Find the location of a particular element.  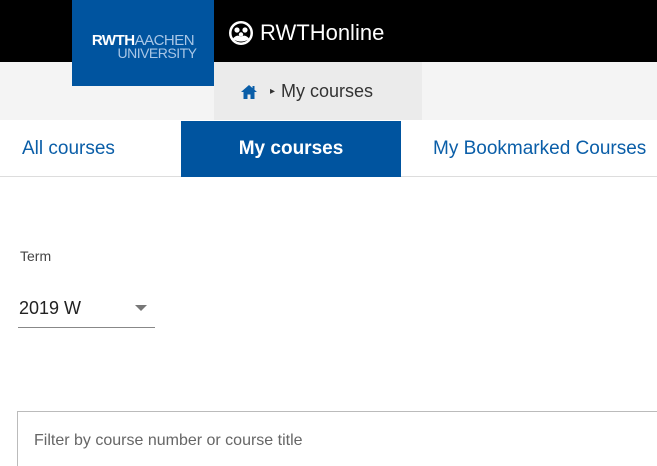

breadcrumb-current: My courses is located at coordinates (327, 91).